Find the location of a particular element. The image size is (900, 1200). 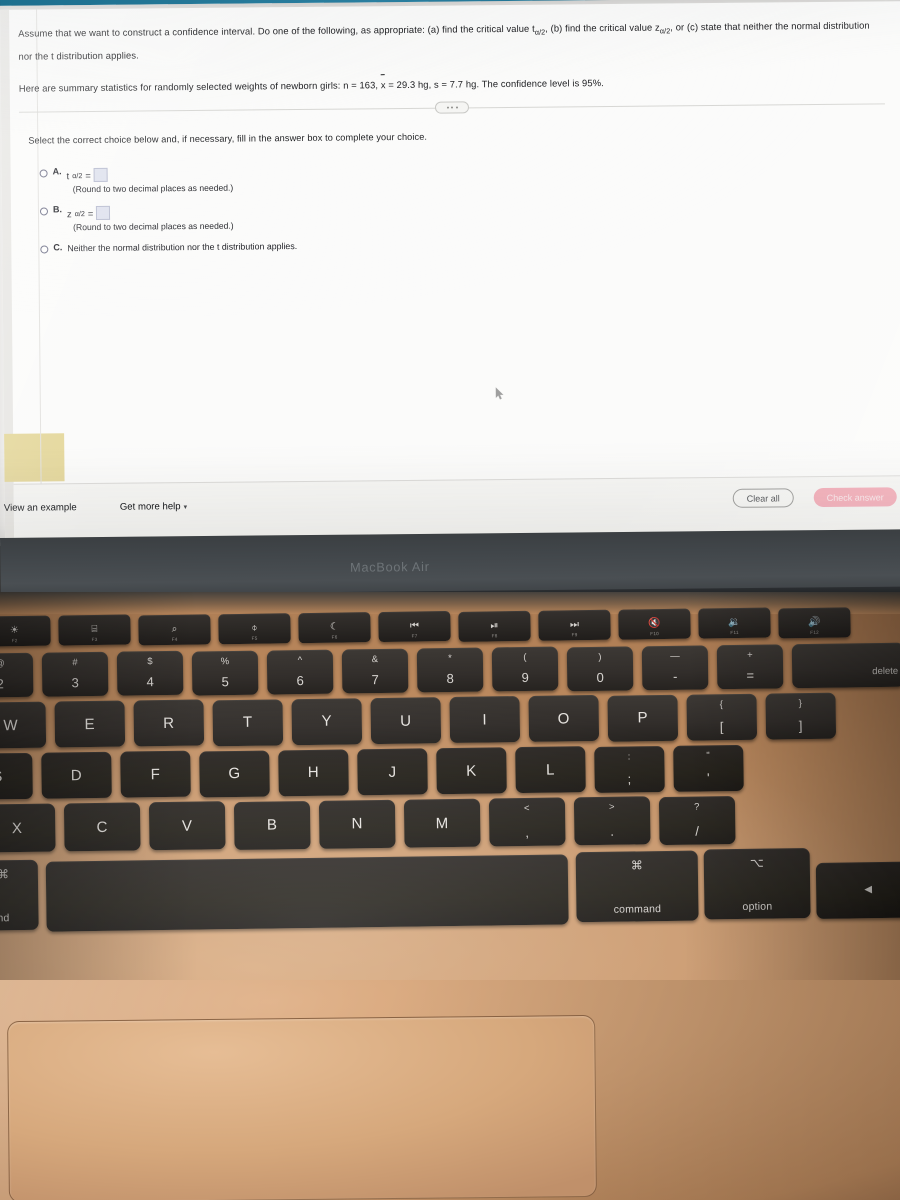

key-7-label: 7 is located at coordinates (375, 680).